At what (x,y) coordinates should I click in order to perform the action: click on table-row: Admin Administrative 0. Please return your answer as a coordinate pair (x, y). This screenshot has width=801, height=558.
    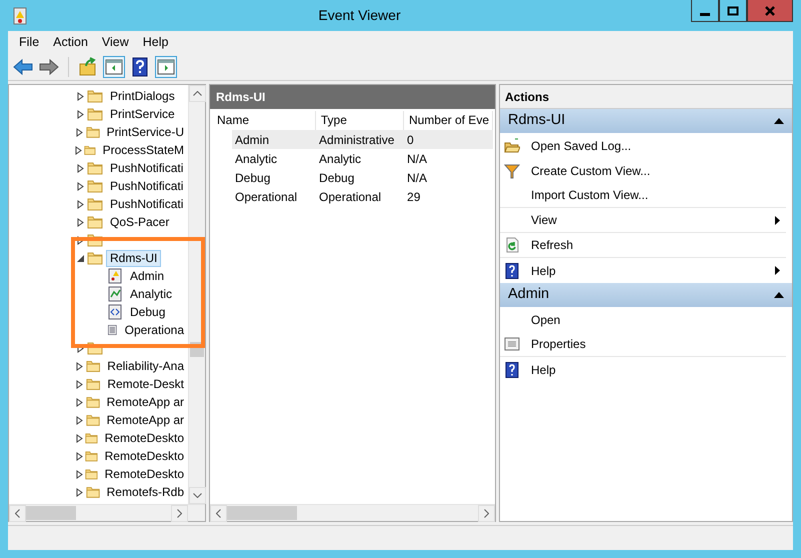
    Looking at the image, I should click on (362, 139).